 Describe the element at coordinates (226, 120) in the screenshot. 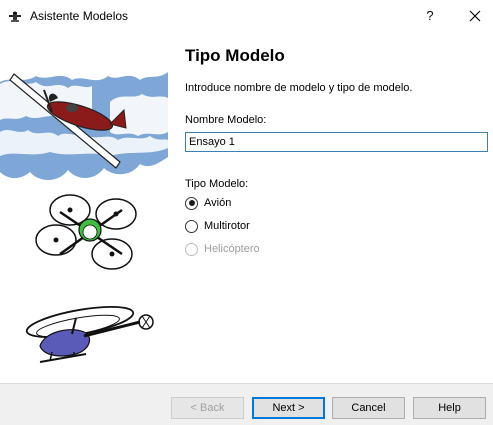

I see `model-name-label: Nombre Modelo:` at that location.